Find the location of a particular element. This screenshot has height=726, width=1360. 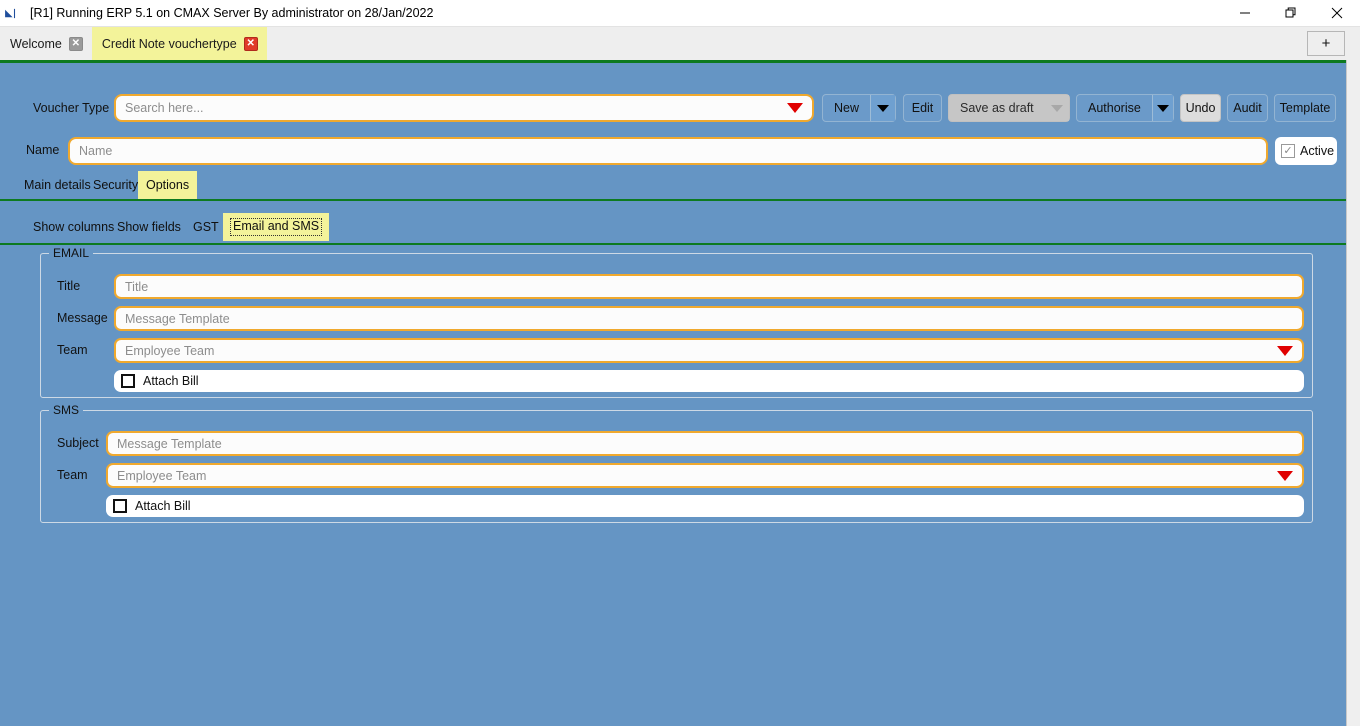

tab-label: Options is located at coordinates (168, 185).